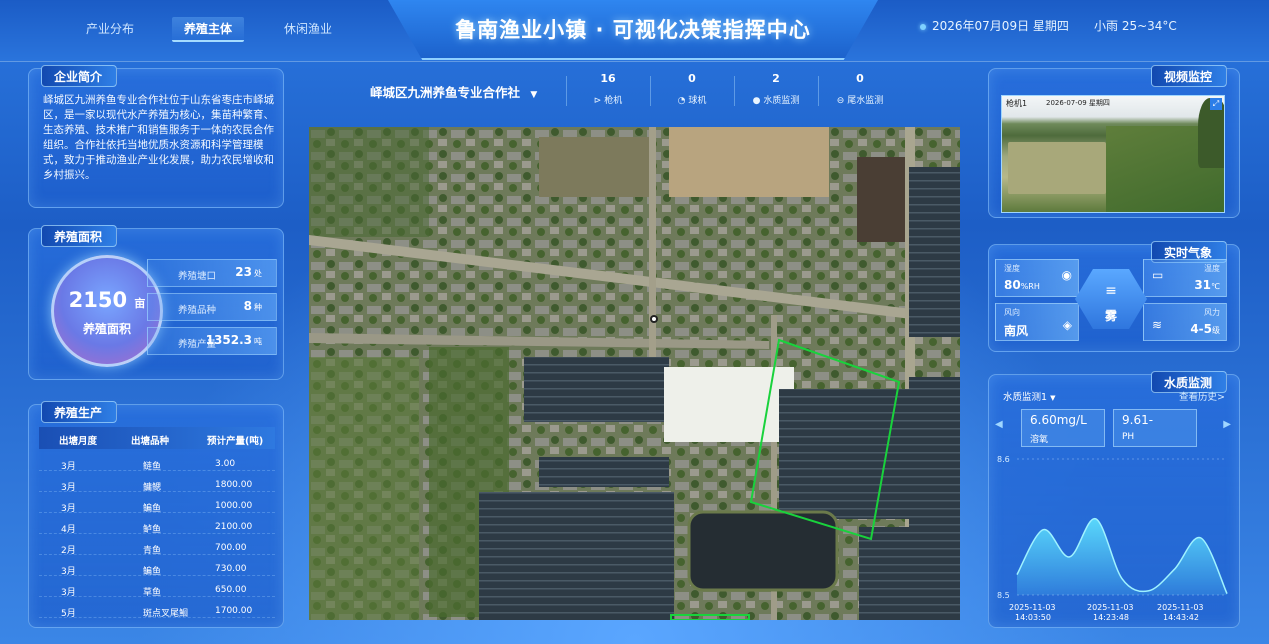 This screenshot has width=1269, height=644. What do you see at coordinates (212, 273) in the screenshot?
I see `stat-row-ponds: 养殖塘口 23 处` at bounding box center [212, 273].